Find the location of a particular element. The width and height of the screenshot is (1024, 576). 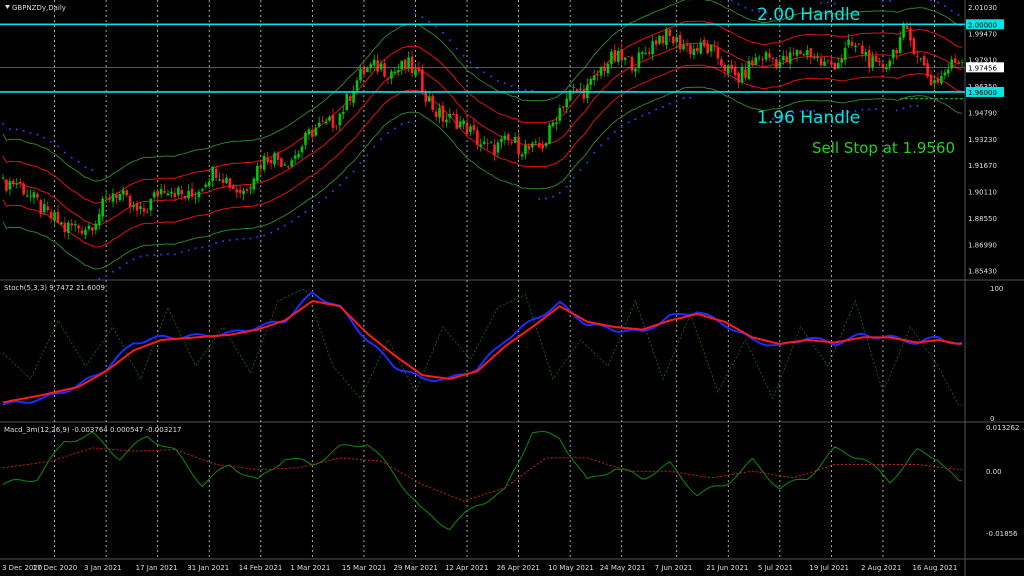

date-label: 1 Mar 2021 is located at coordinates (310, 568).